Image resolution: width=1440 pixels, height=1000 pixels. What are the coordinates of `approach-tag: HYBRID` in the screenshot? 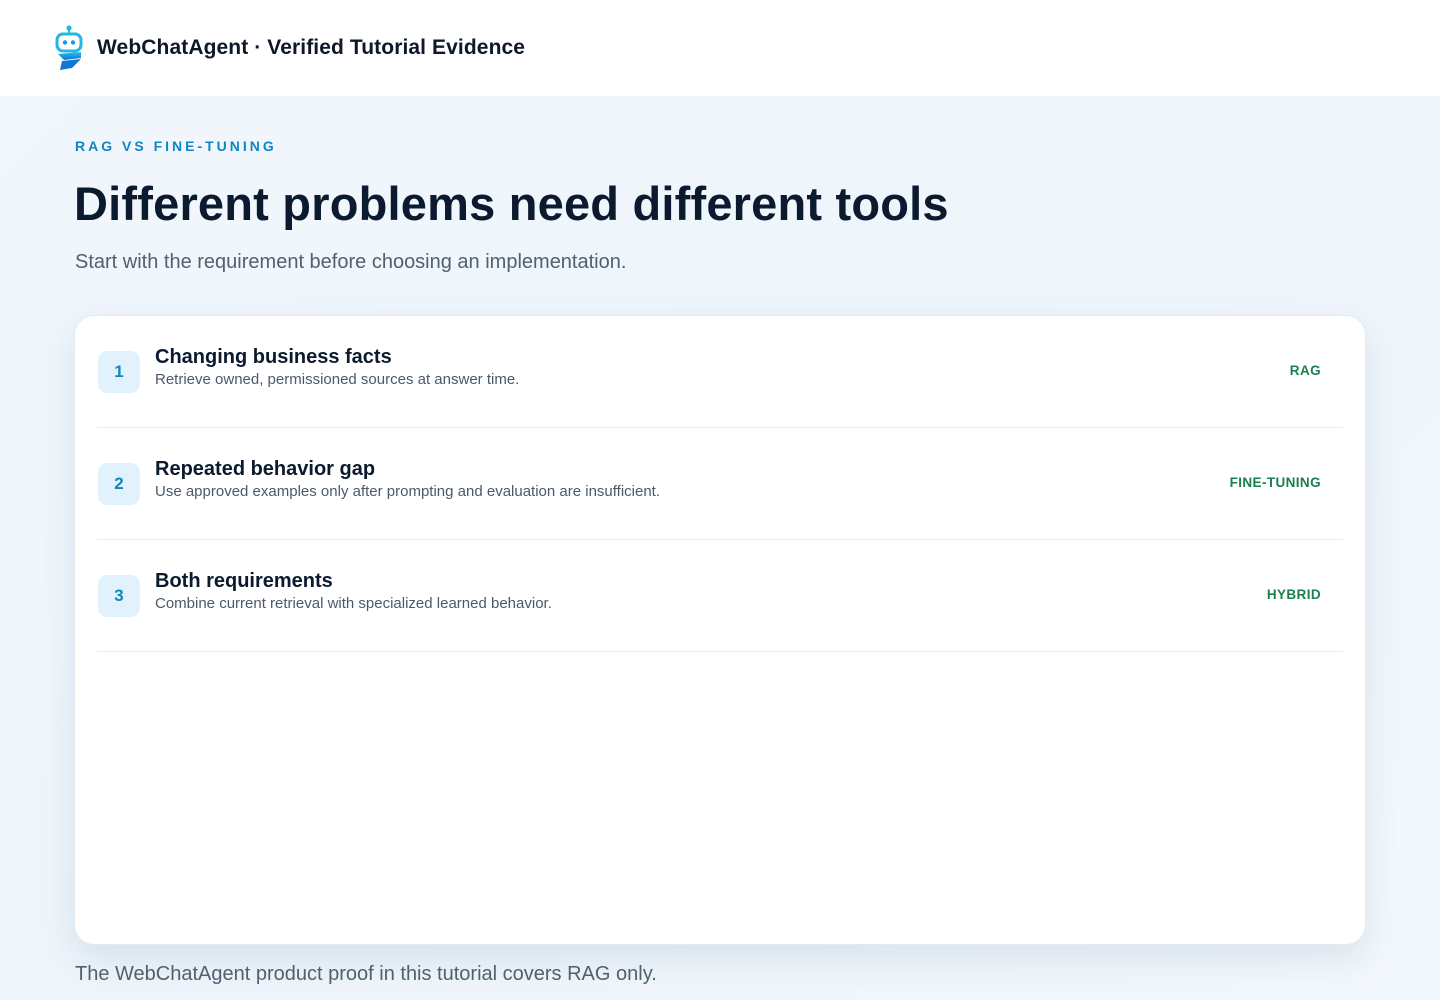 It's located at (1293, 594).